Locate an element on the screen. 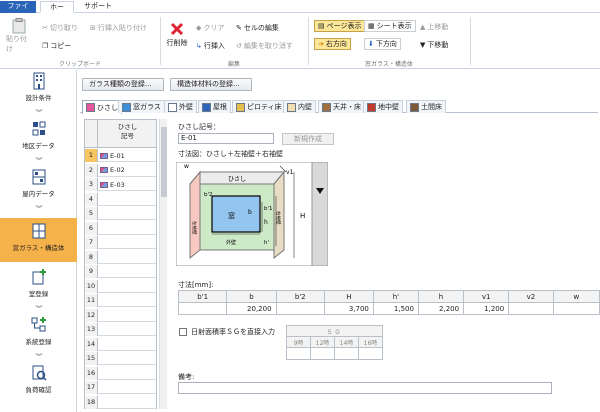  dimension-value: 20,200 is located at coordinates (251, 308).